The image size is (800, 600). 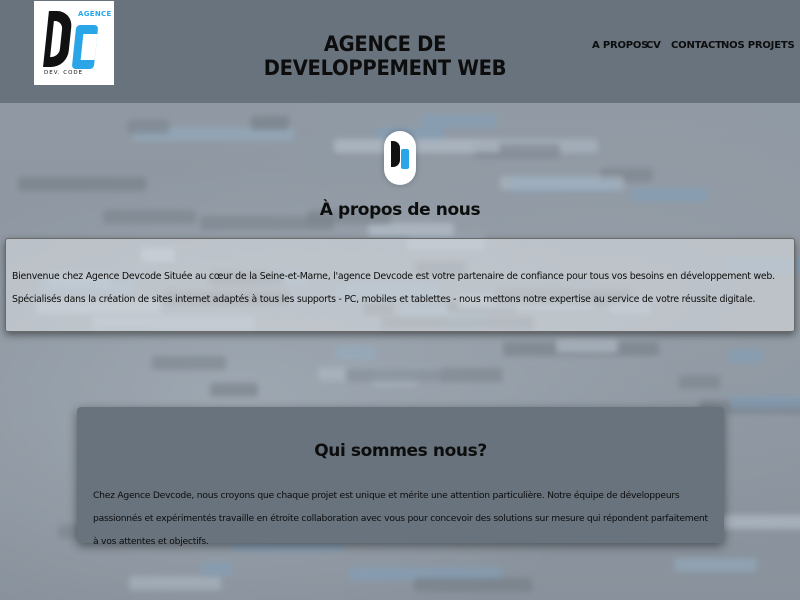 What do you see at coordinates (395, 154) in the screenshot?
I see `round-logo-d-icon` at bounding box center [395, 154].